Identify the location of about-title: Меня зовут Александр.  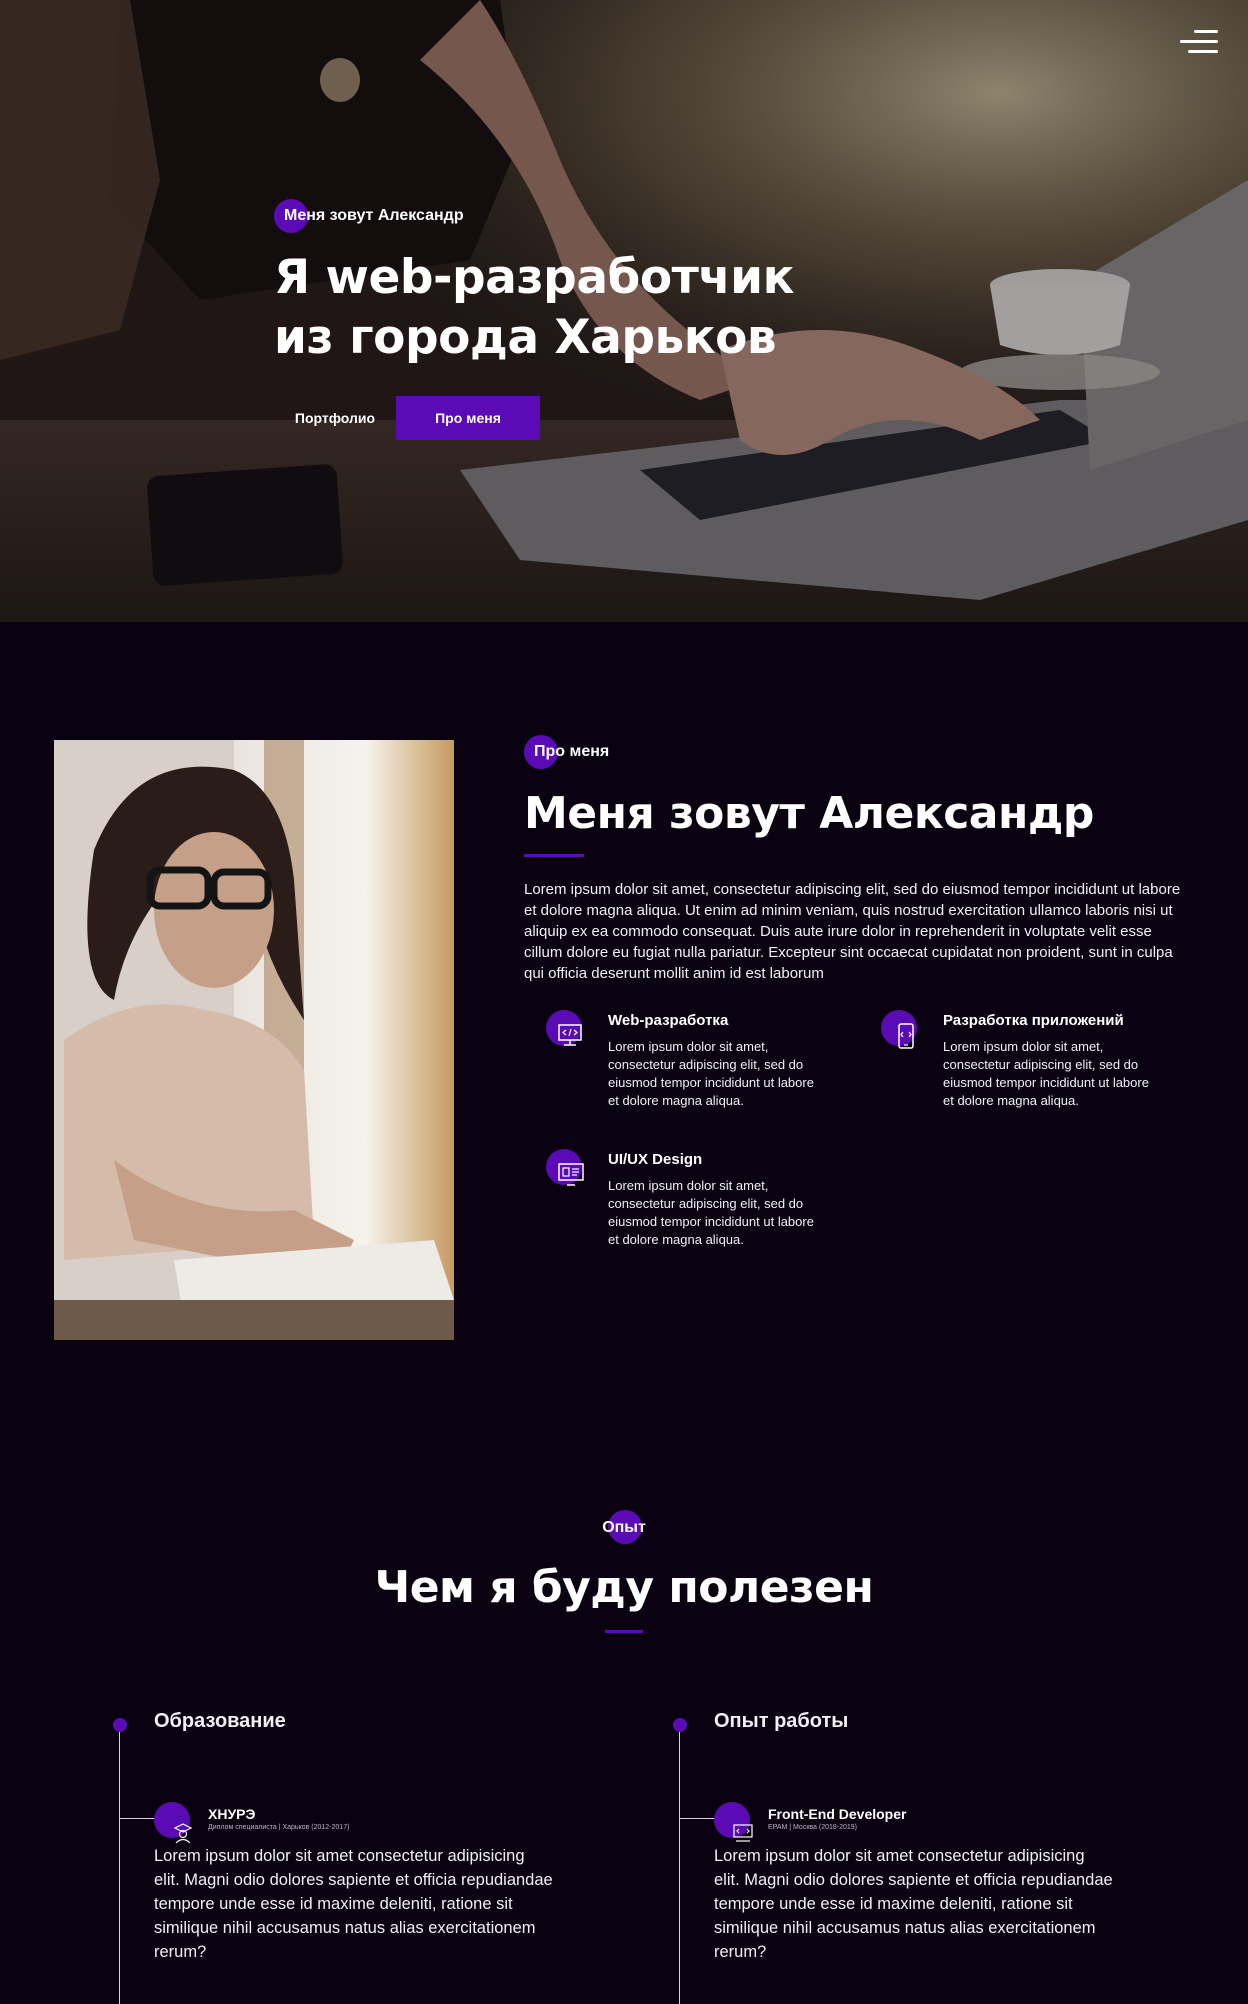
(809, 813).